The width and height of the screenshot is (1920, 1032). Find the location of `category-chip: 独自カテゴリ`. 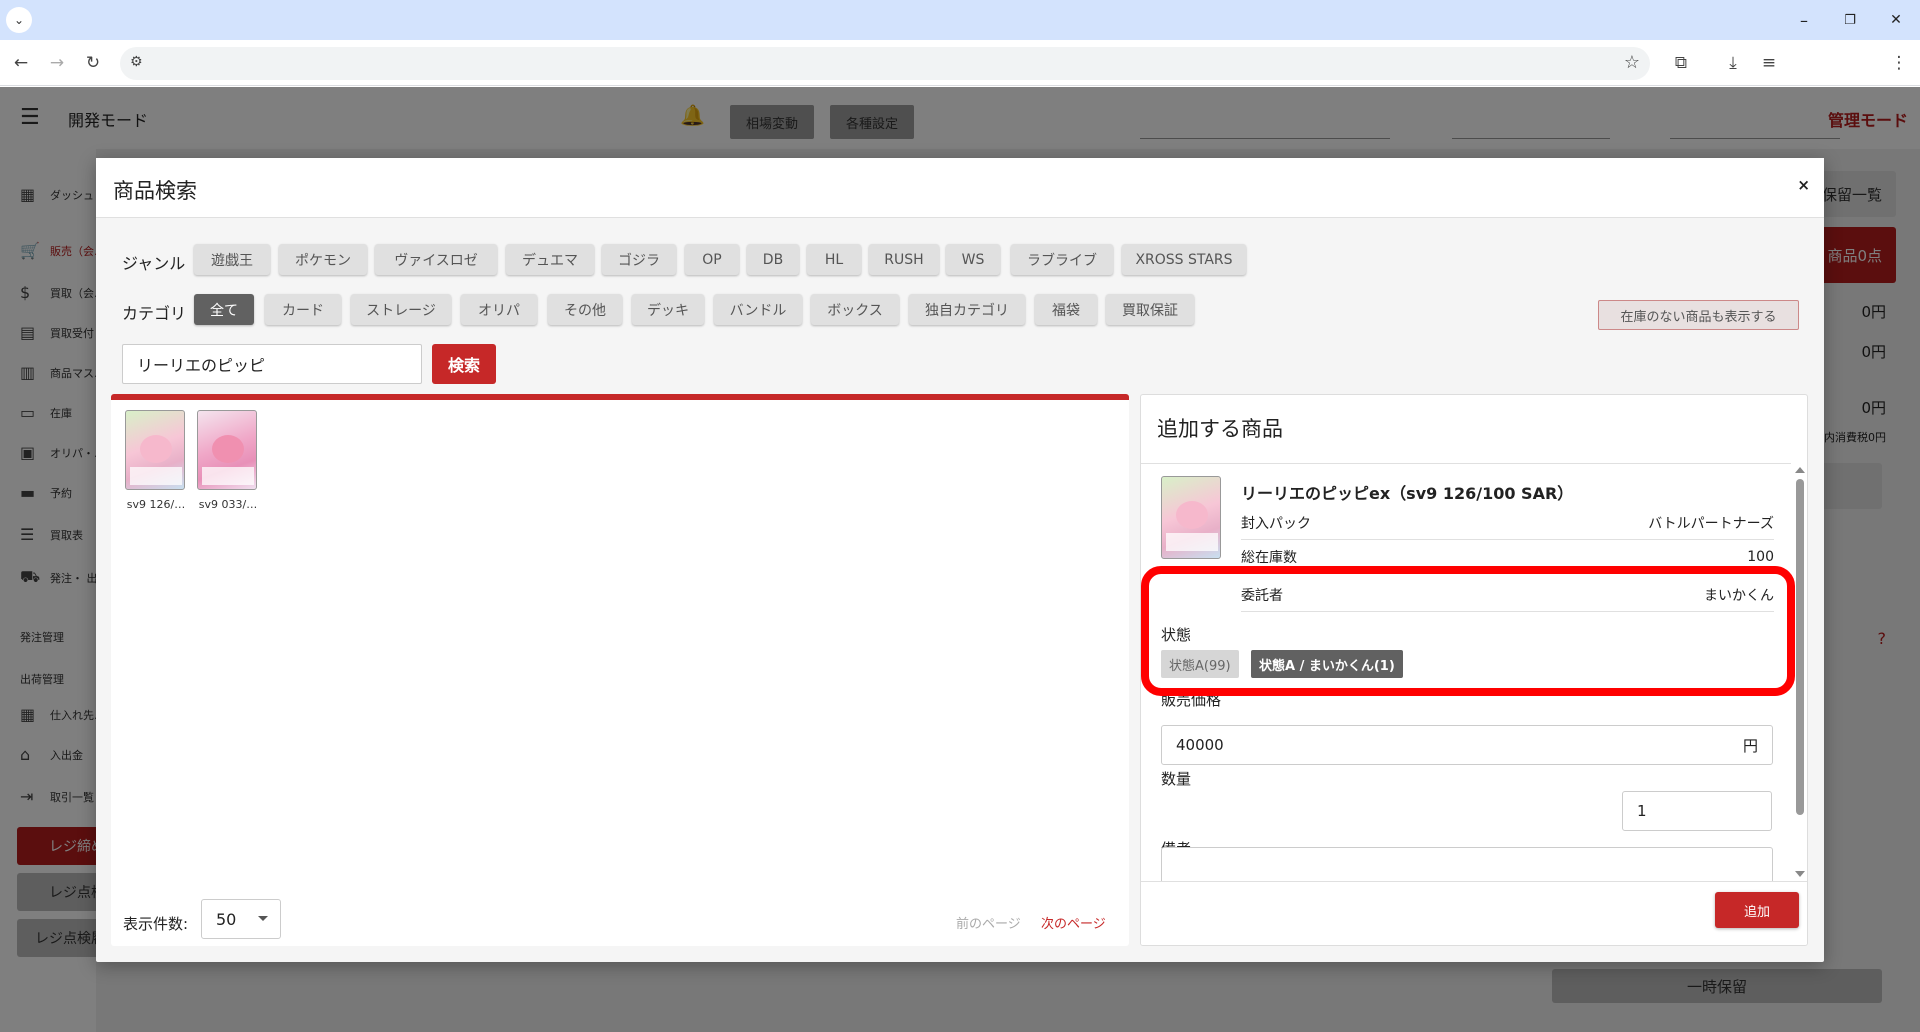

category-chip: 独自カテゴリ is located at coordinates (967, 309).